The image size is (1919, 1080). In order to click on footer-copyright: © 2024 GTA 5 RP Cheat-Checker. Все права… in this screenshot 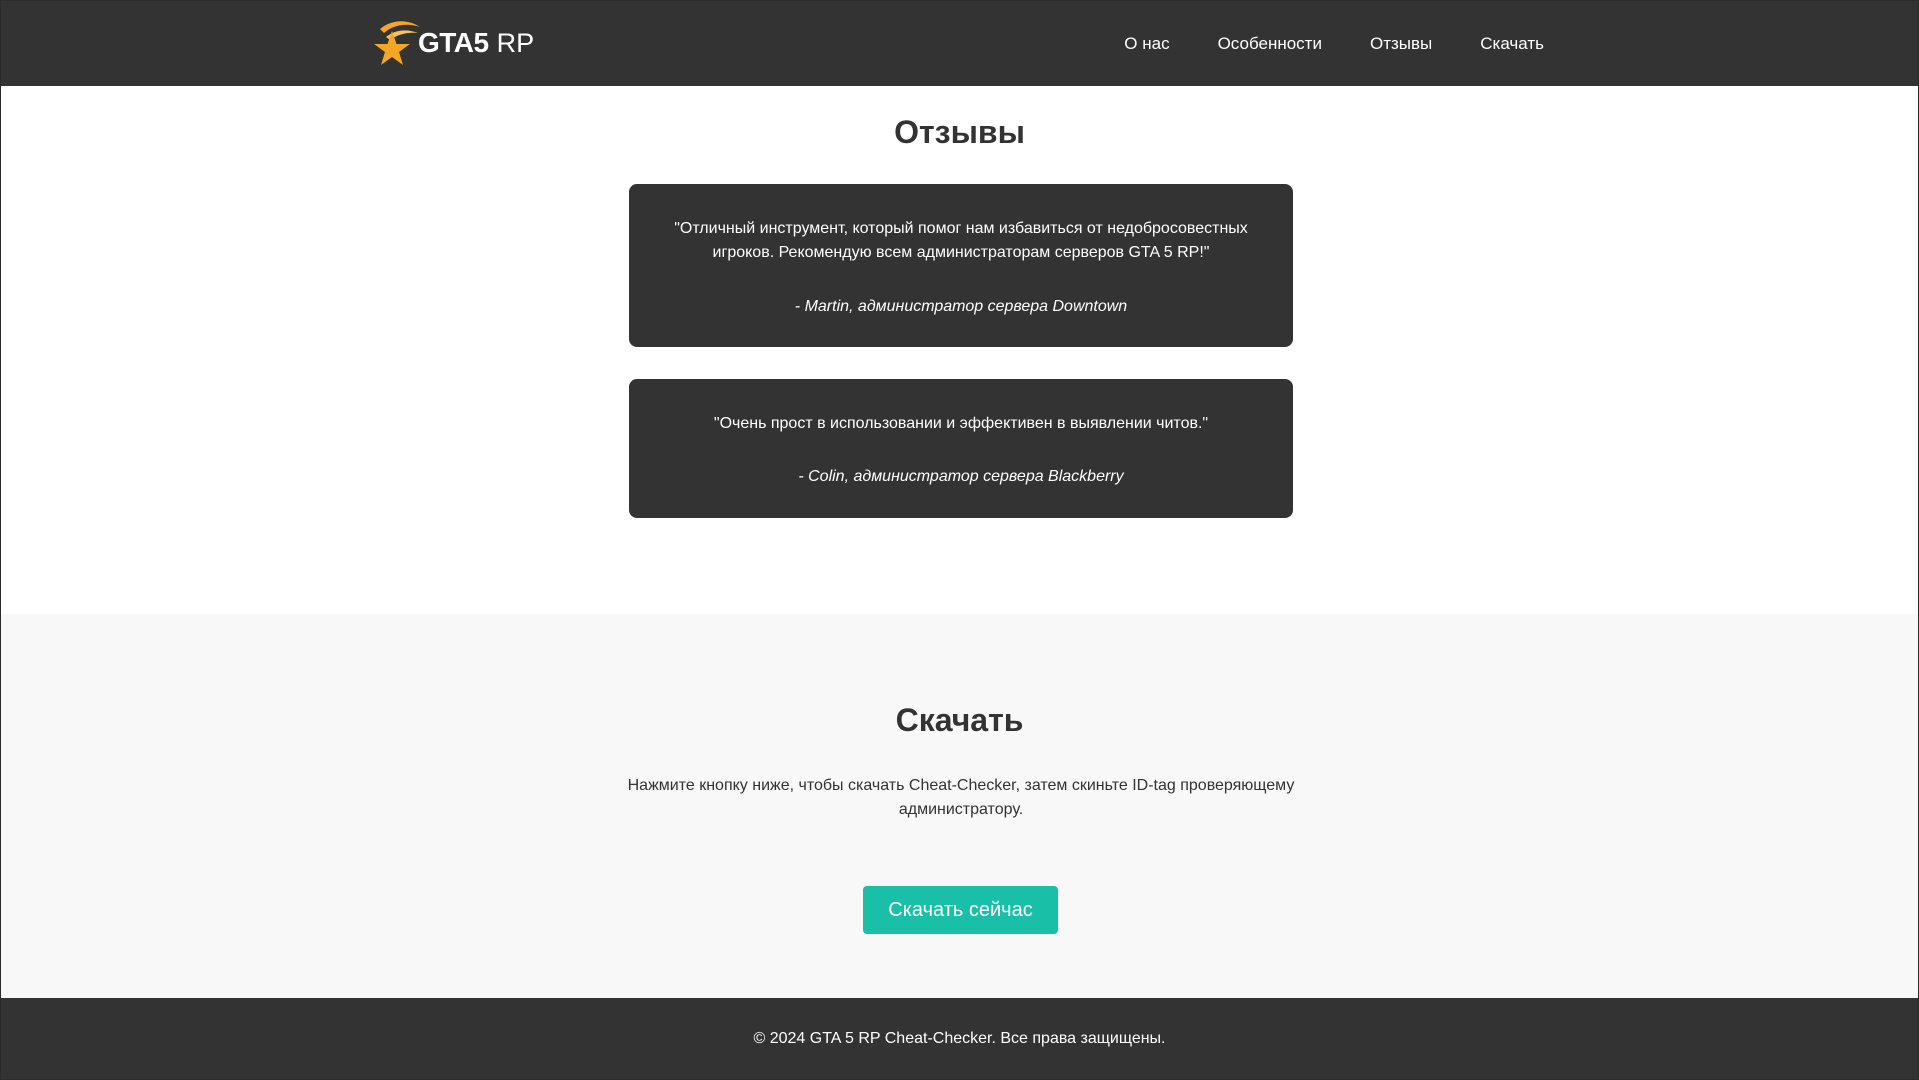, I will do `click(959, 1038)`.